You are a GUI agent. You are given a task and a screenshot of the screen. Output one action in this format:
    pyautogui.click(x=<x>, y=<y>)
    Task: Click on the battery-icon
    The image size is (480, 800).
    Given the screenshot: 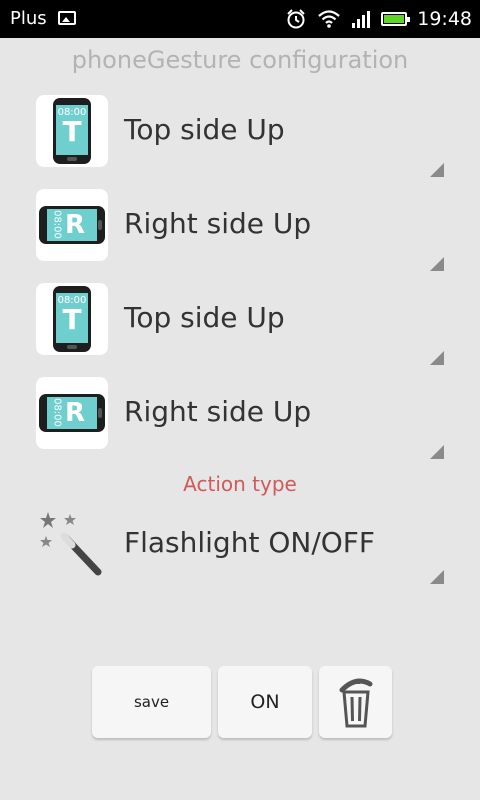 What is the action you would take?
    pyautogui.click(x=396, y=19)
    